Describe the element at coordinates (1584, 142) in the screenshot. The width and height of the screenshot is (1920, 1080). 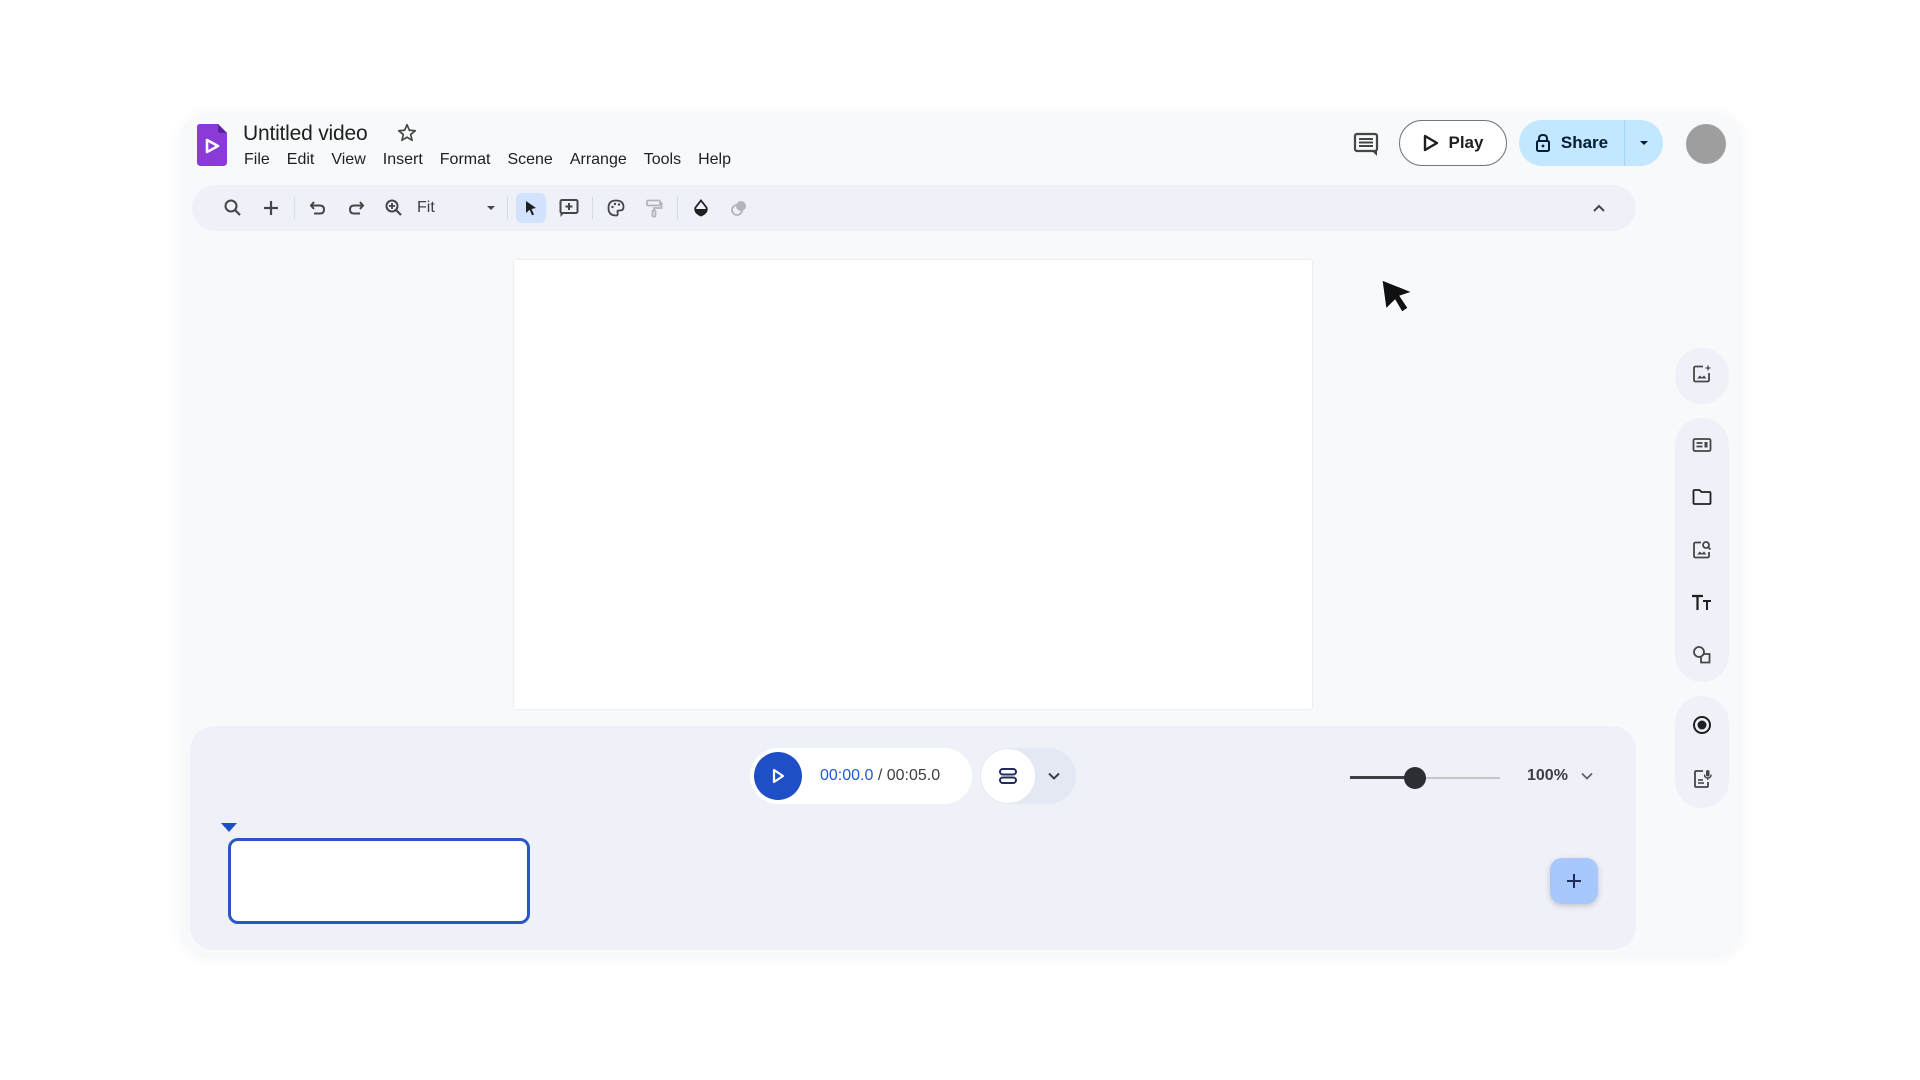
I see `share-button-label: Share` at that location.